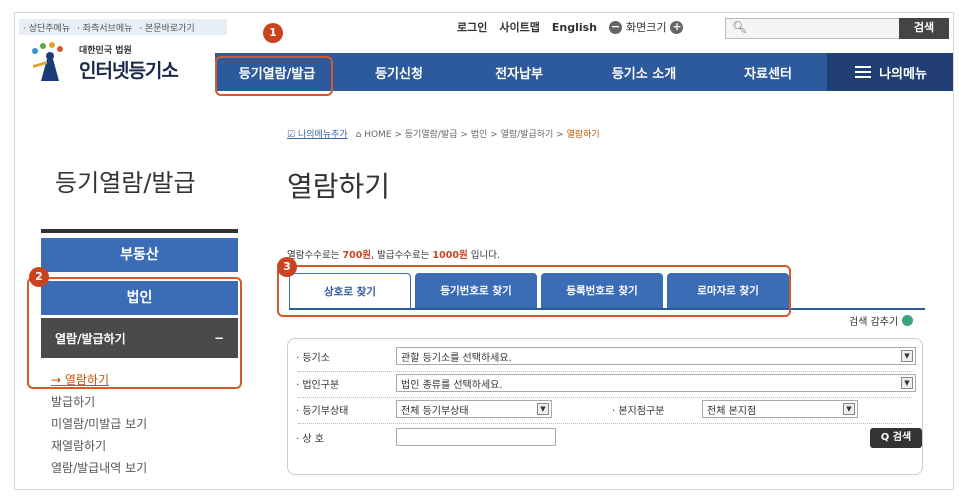  I want to click on search-input, so click(812, 28).